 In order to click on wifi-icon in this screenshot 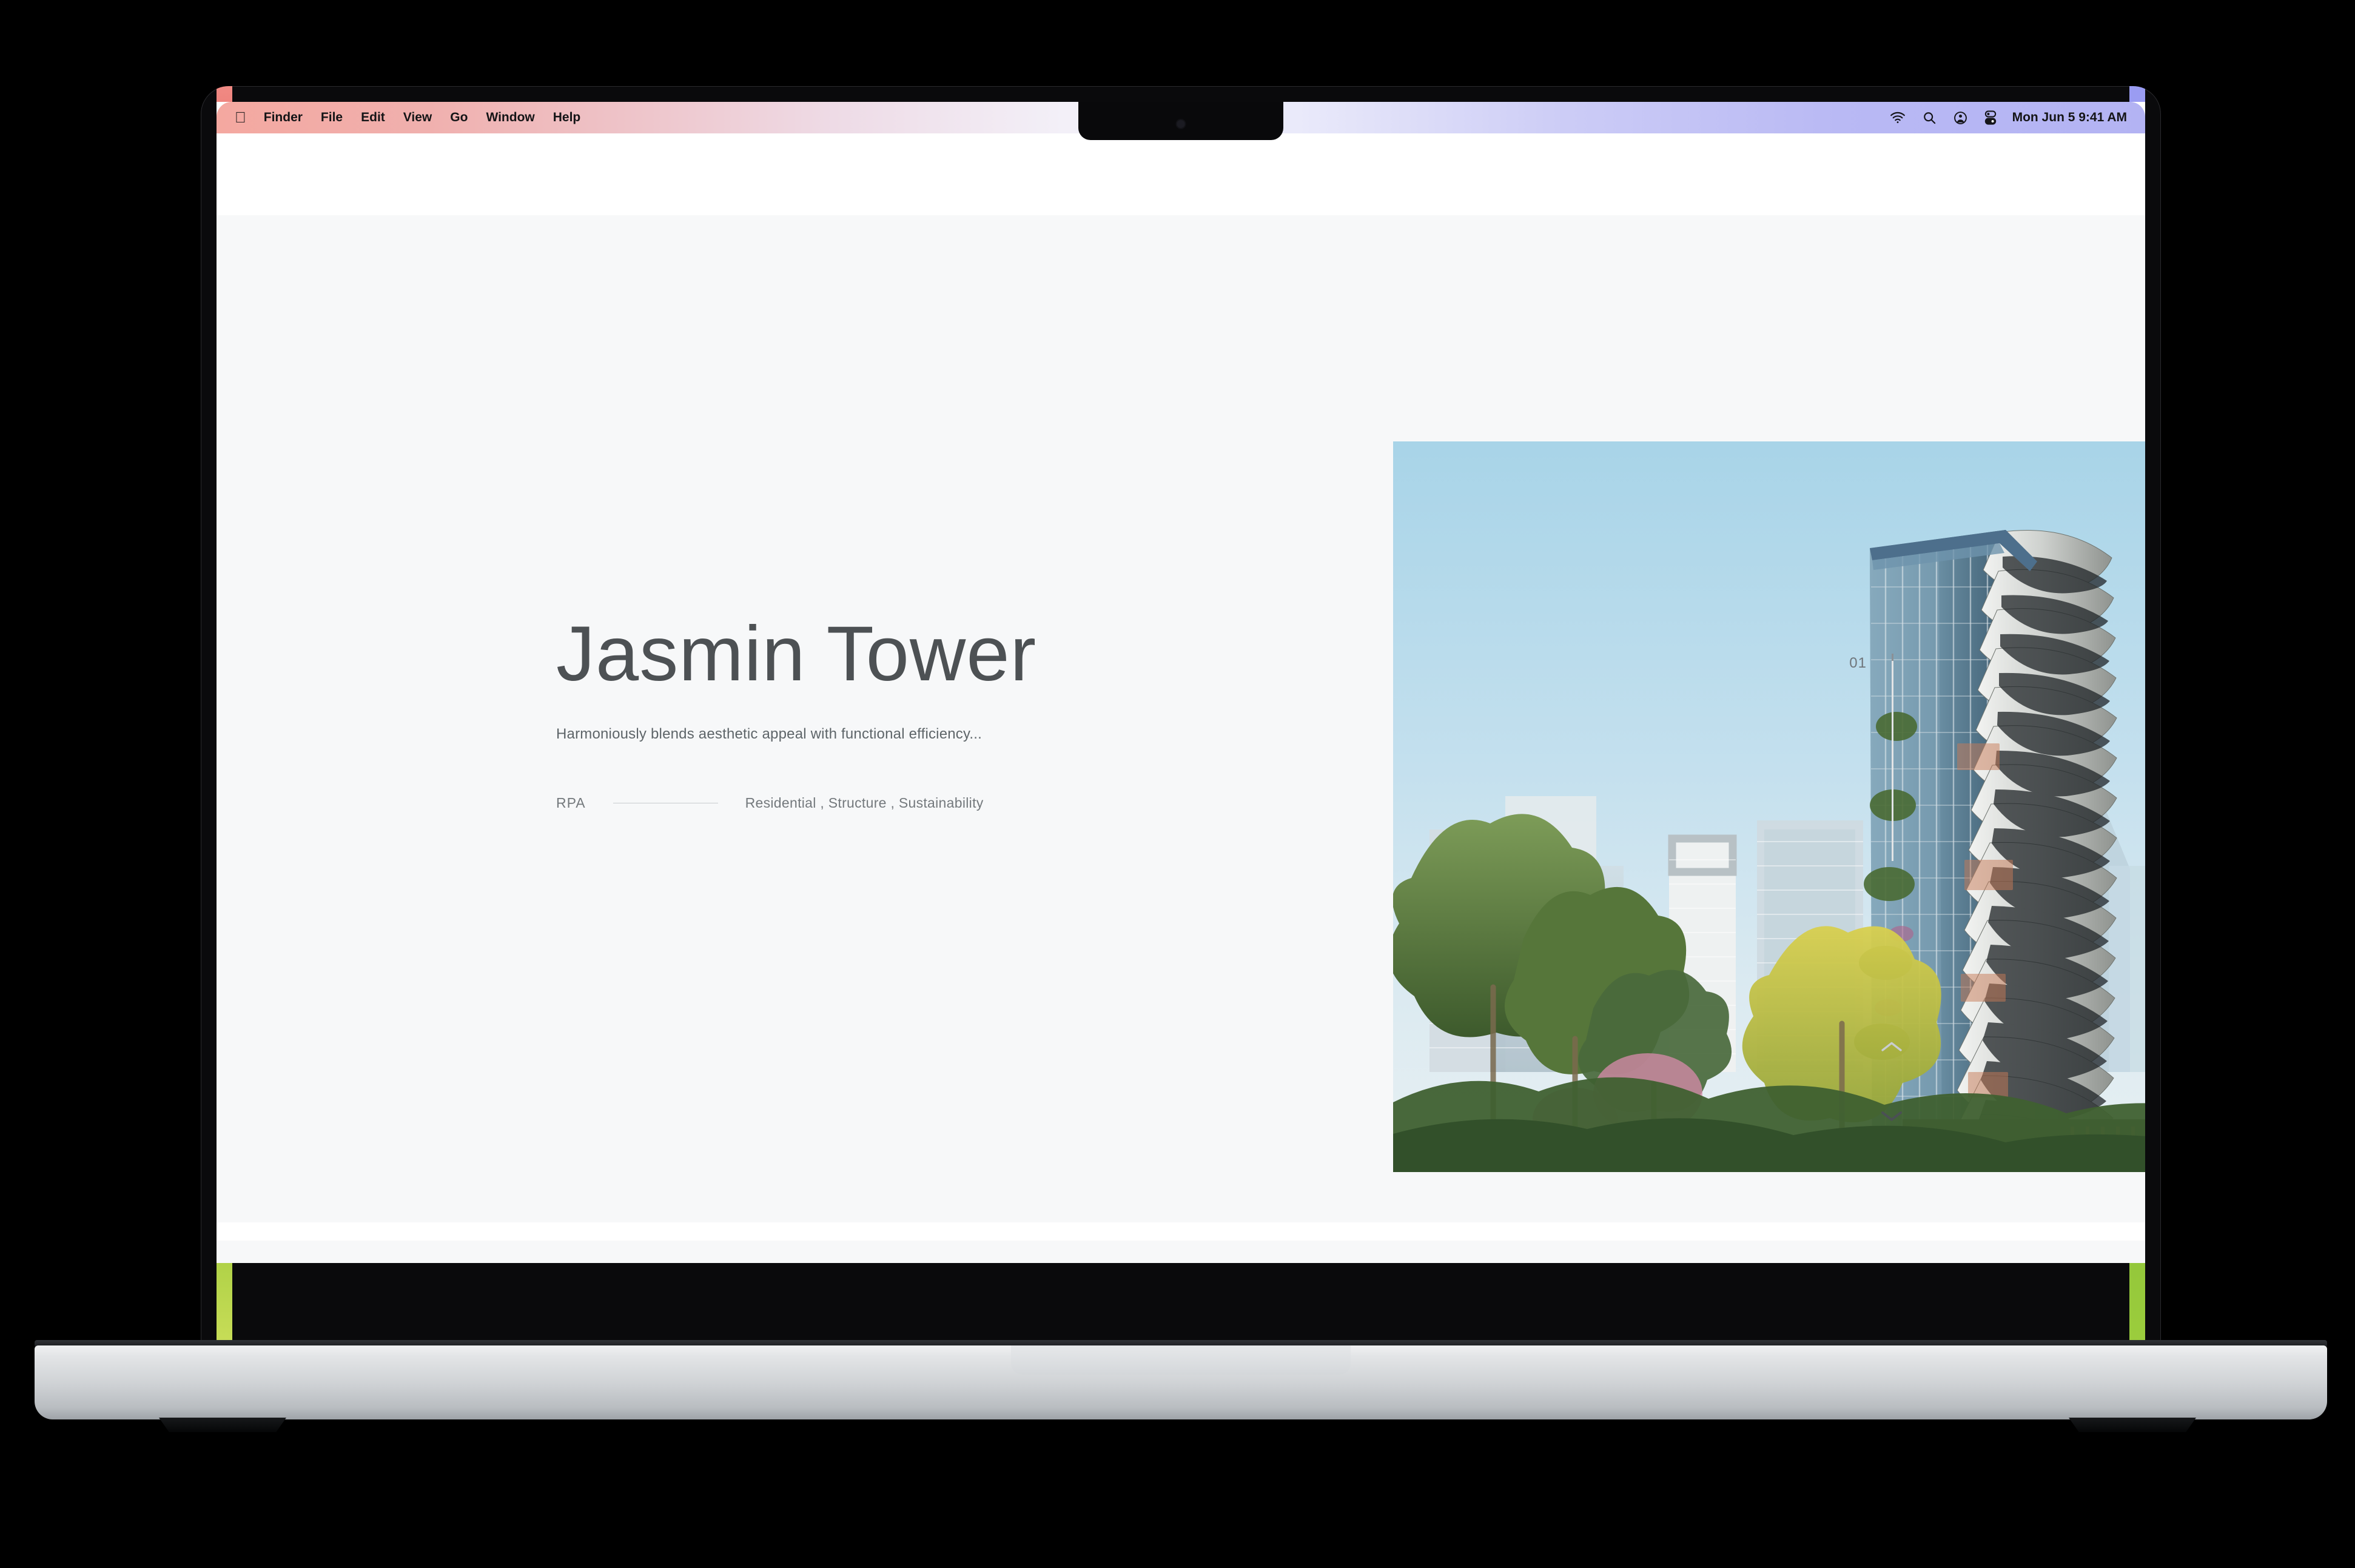, I will do `click(1897, 118)`.